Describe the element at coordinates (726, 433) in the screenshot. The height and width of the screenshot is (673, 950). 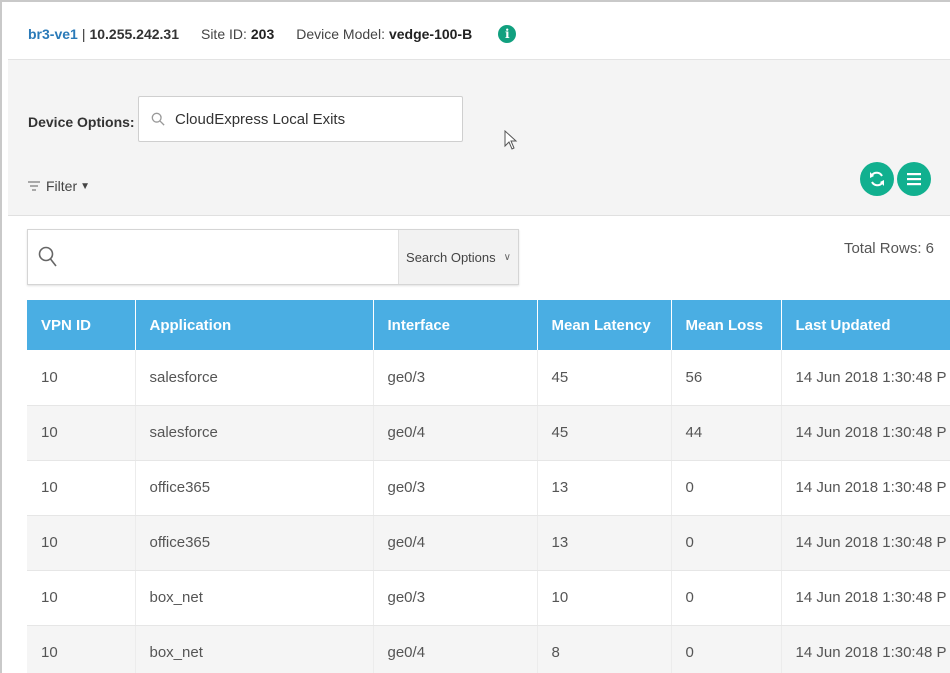
I see `cell-mean-loss: 44` at that location.